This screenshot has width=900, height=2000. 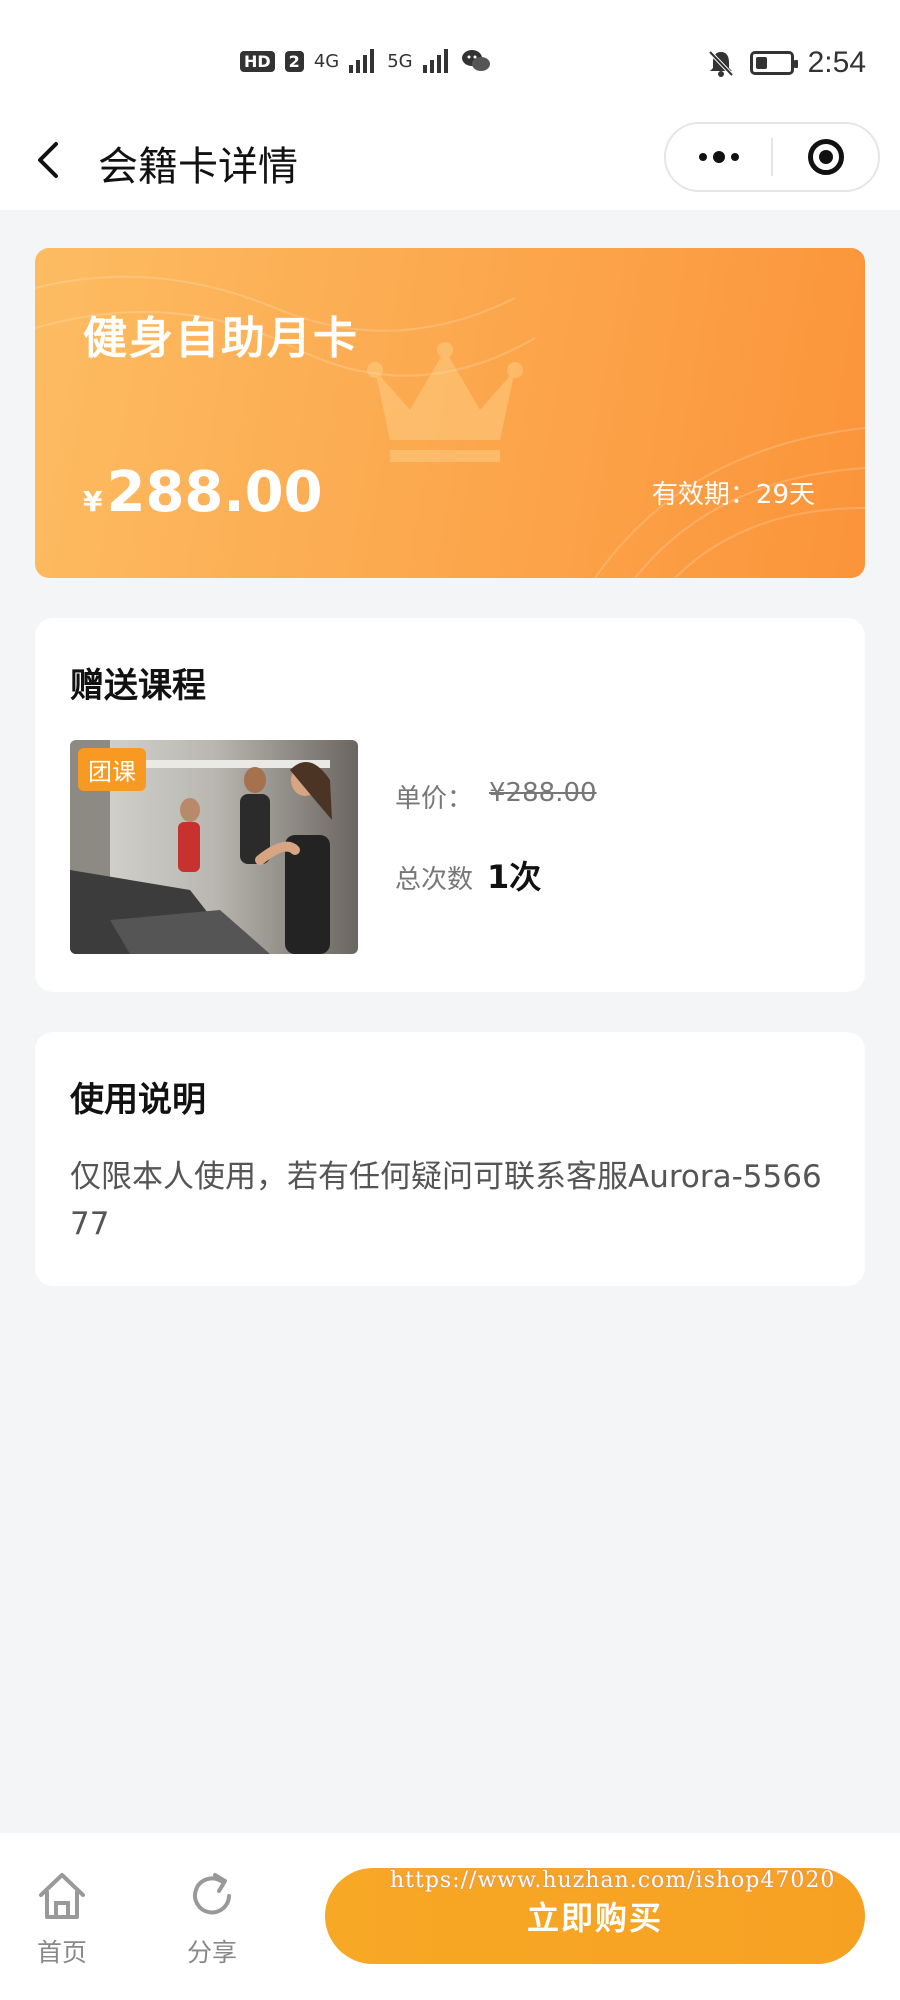 What do you see at coordinates (294, 61) in the screenshot?
I see `sim-badge: 2` at bounding box center [294, 61].